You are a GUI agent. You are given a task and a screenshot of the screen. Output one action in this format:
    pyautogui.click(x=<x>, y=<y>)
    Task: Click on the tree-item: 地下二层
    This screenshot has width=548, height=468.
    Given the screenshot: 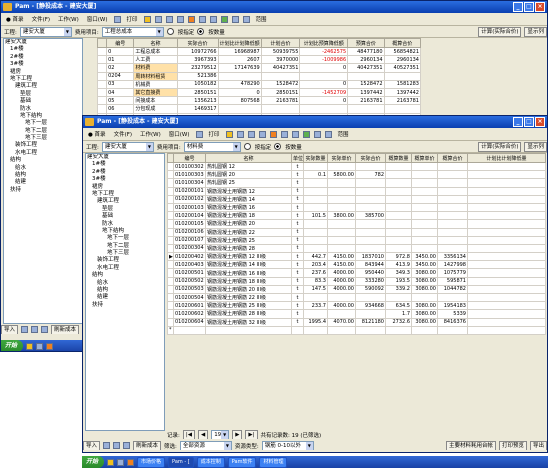 What is the action you would take?
    pyautogui.click(x=125, y=246)
    